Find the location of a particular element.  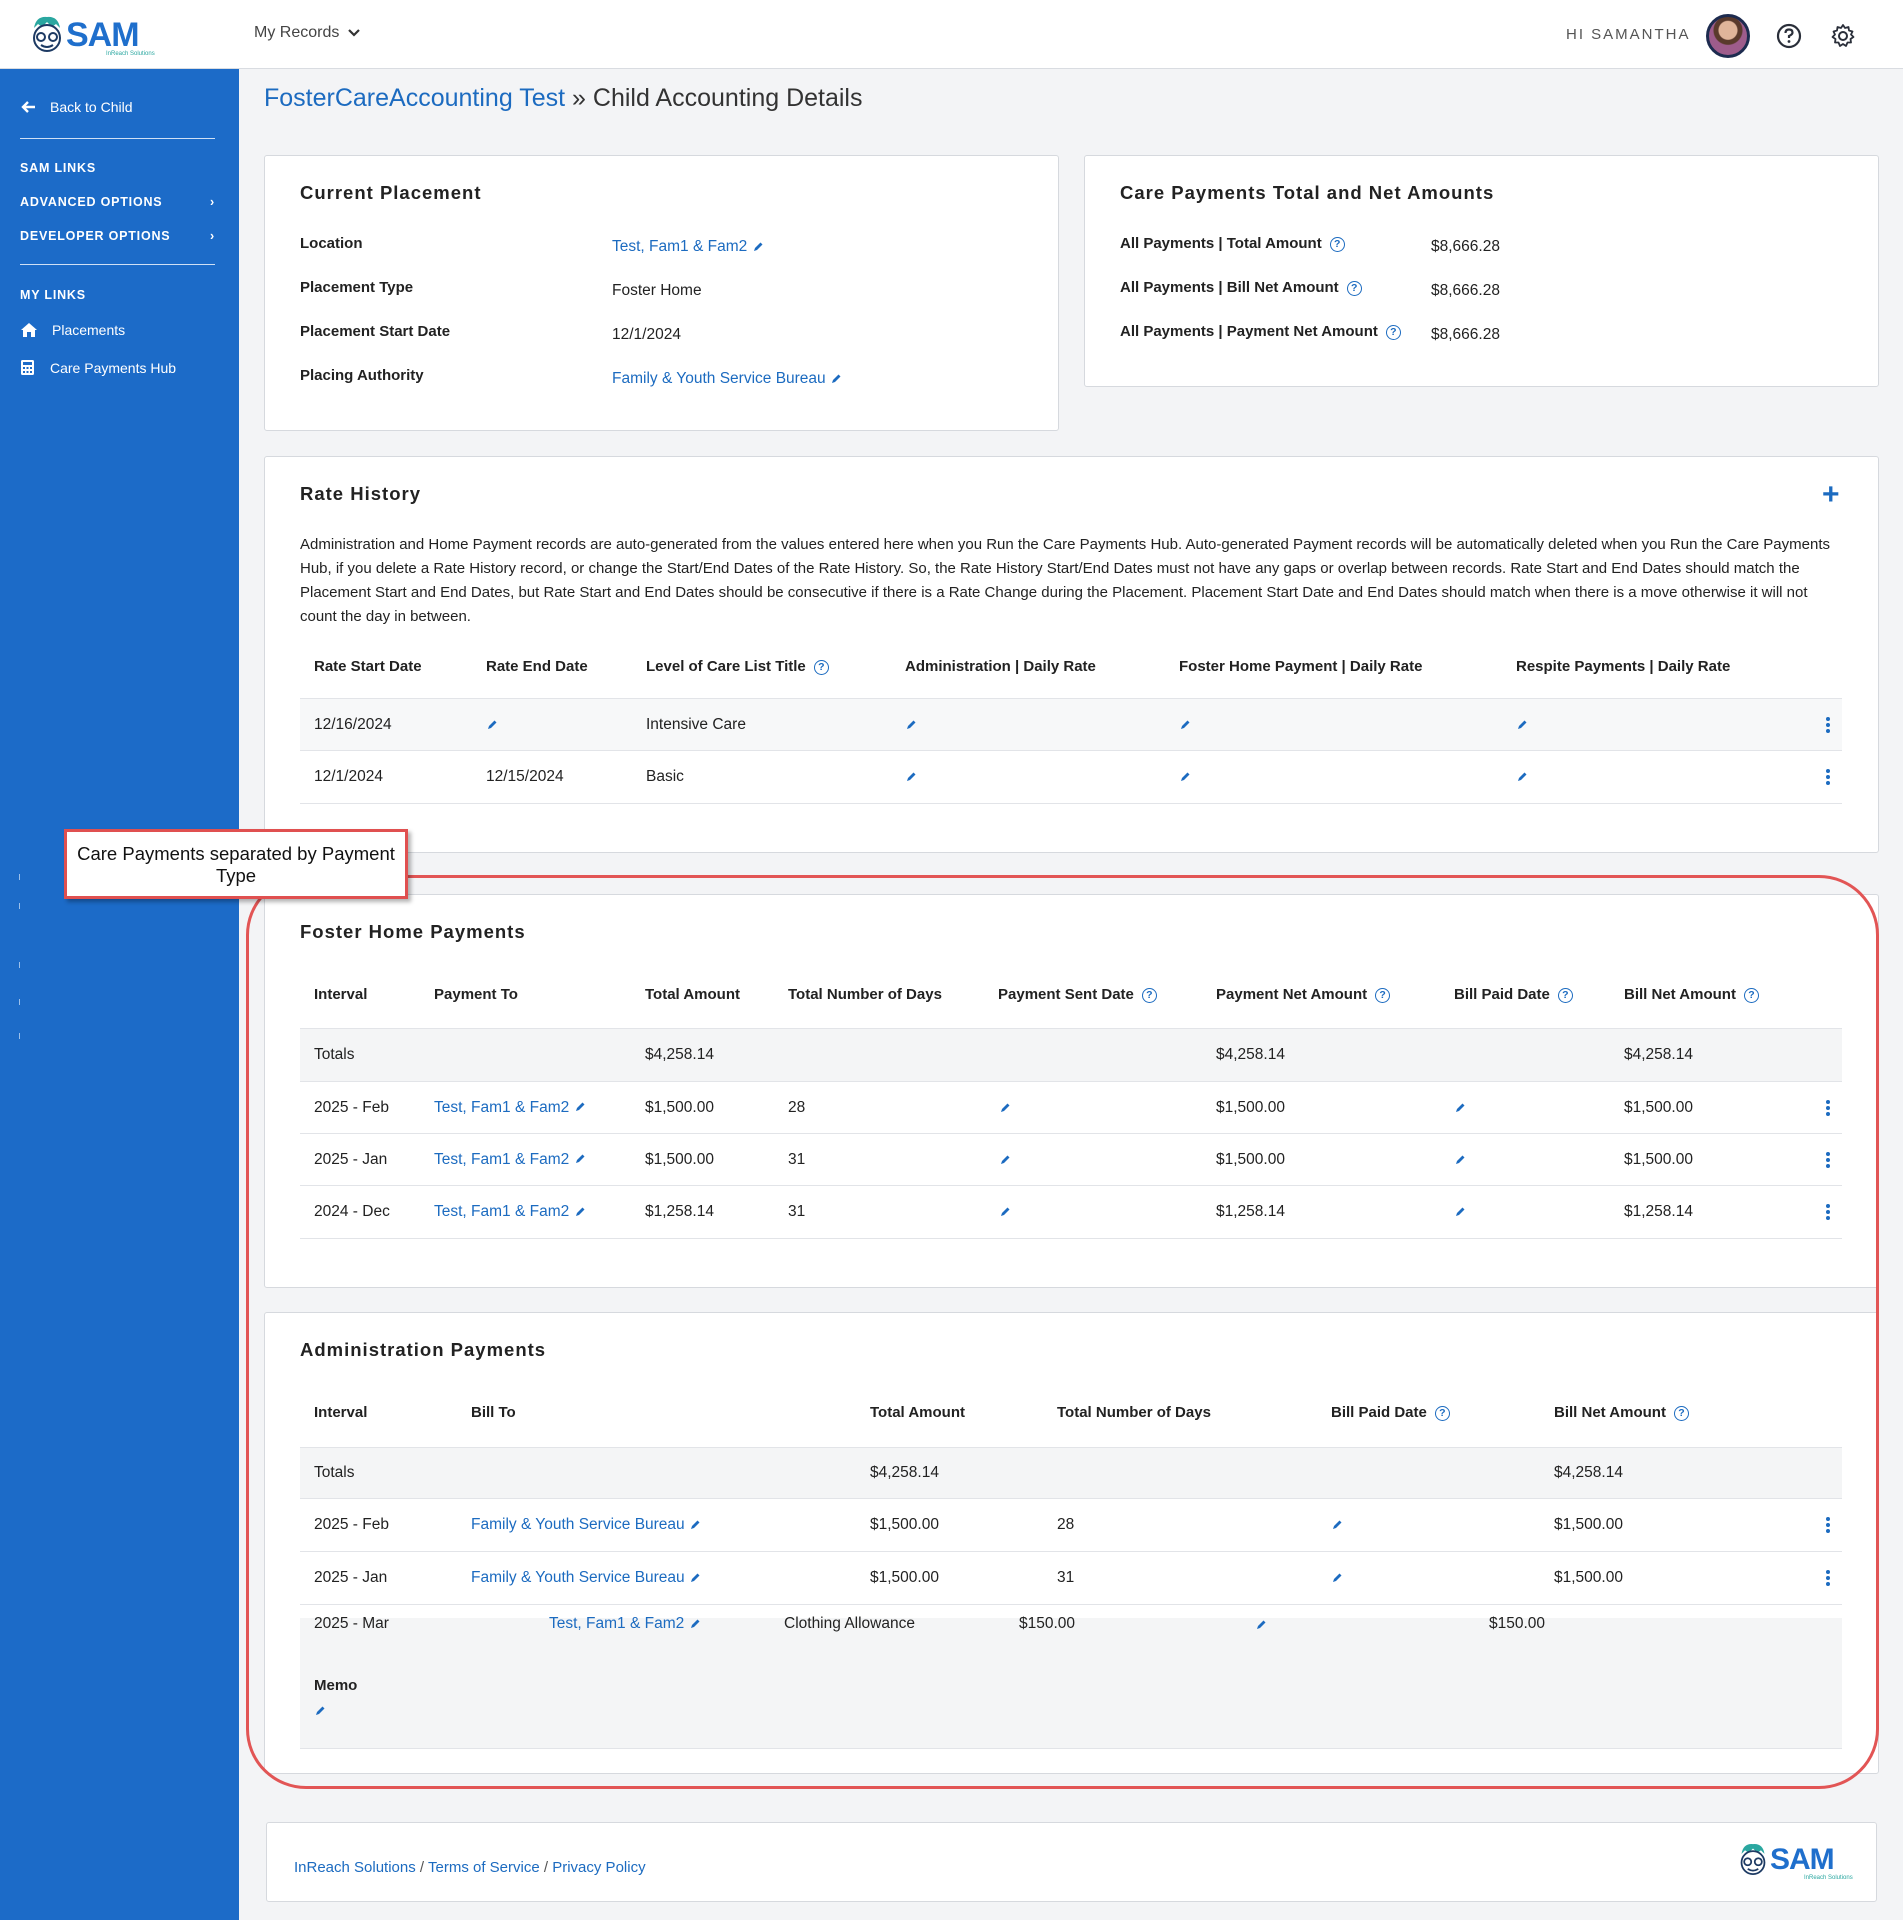

bill-net-amount-label: All Payments | Bill Net Amount? is located at coordinates (1241, 287).